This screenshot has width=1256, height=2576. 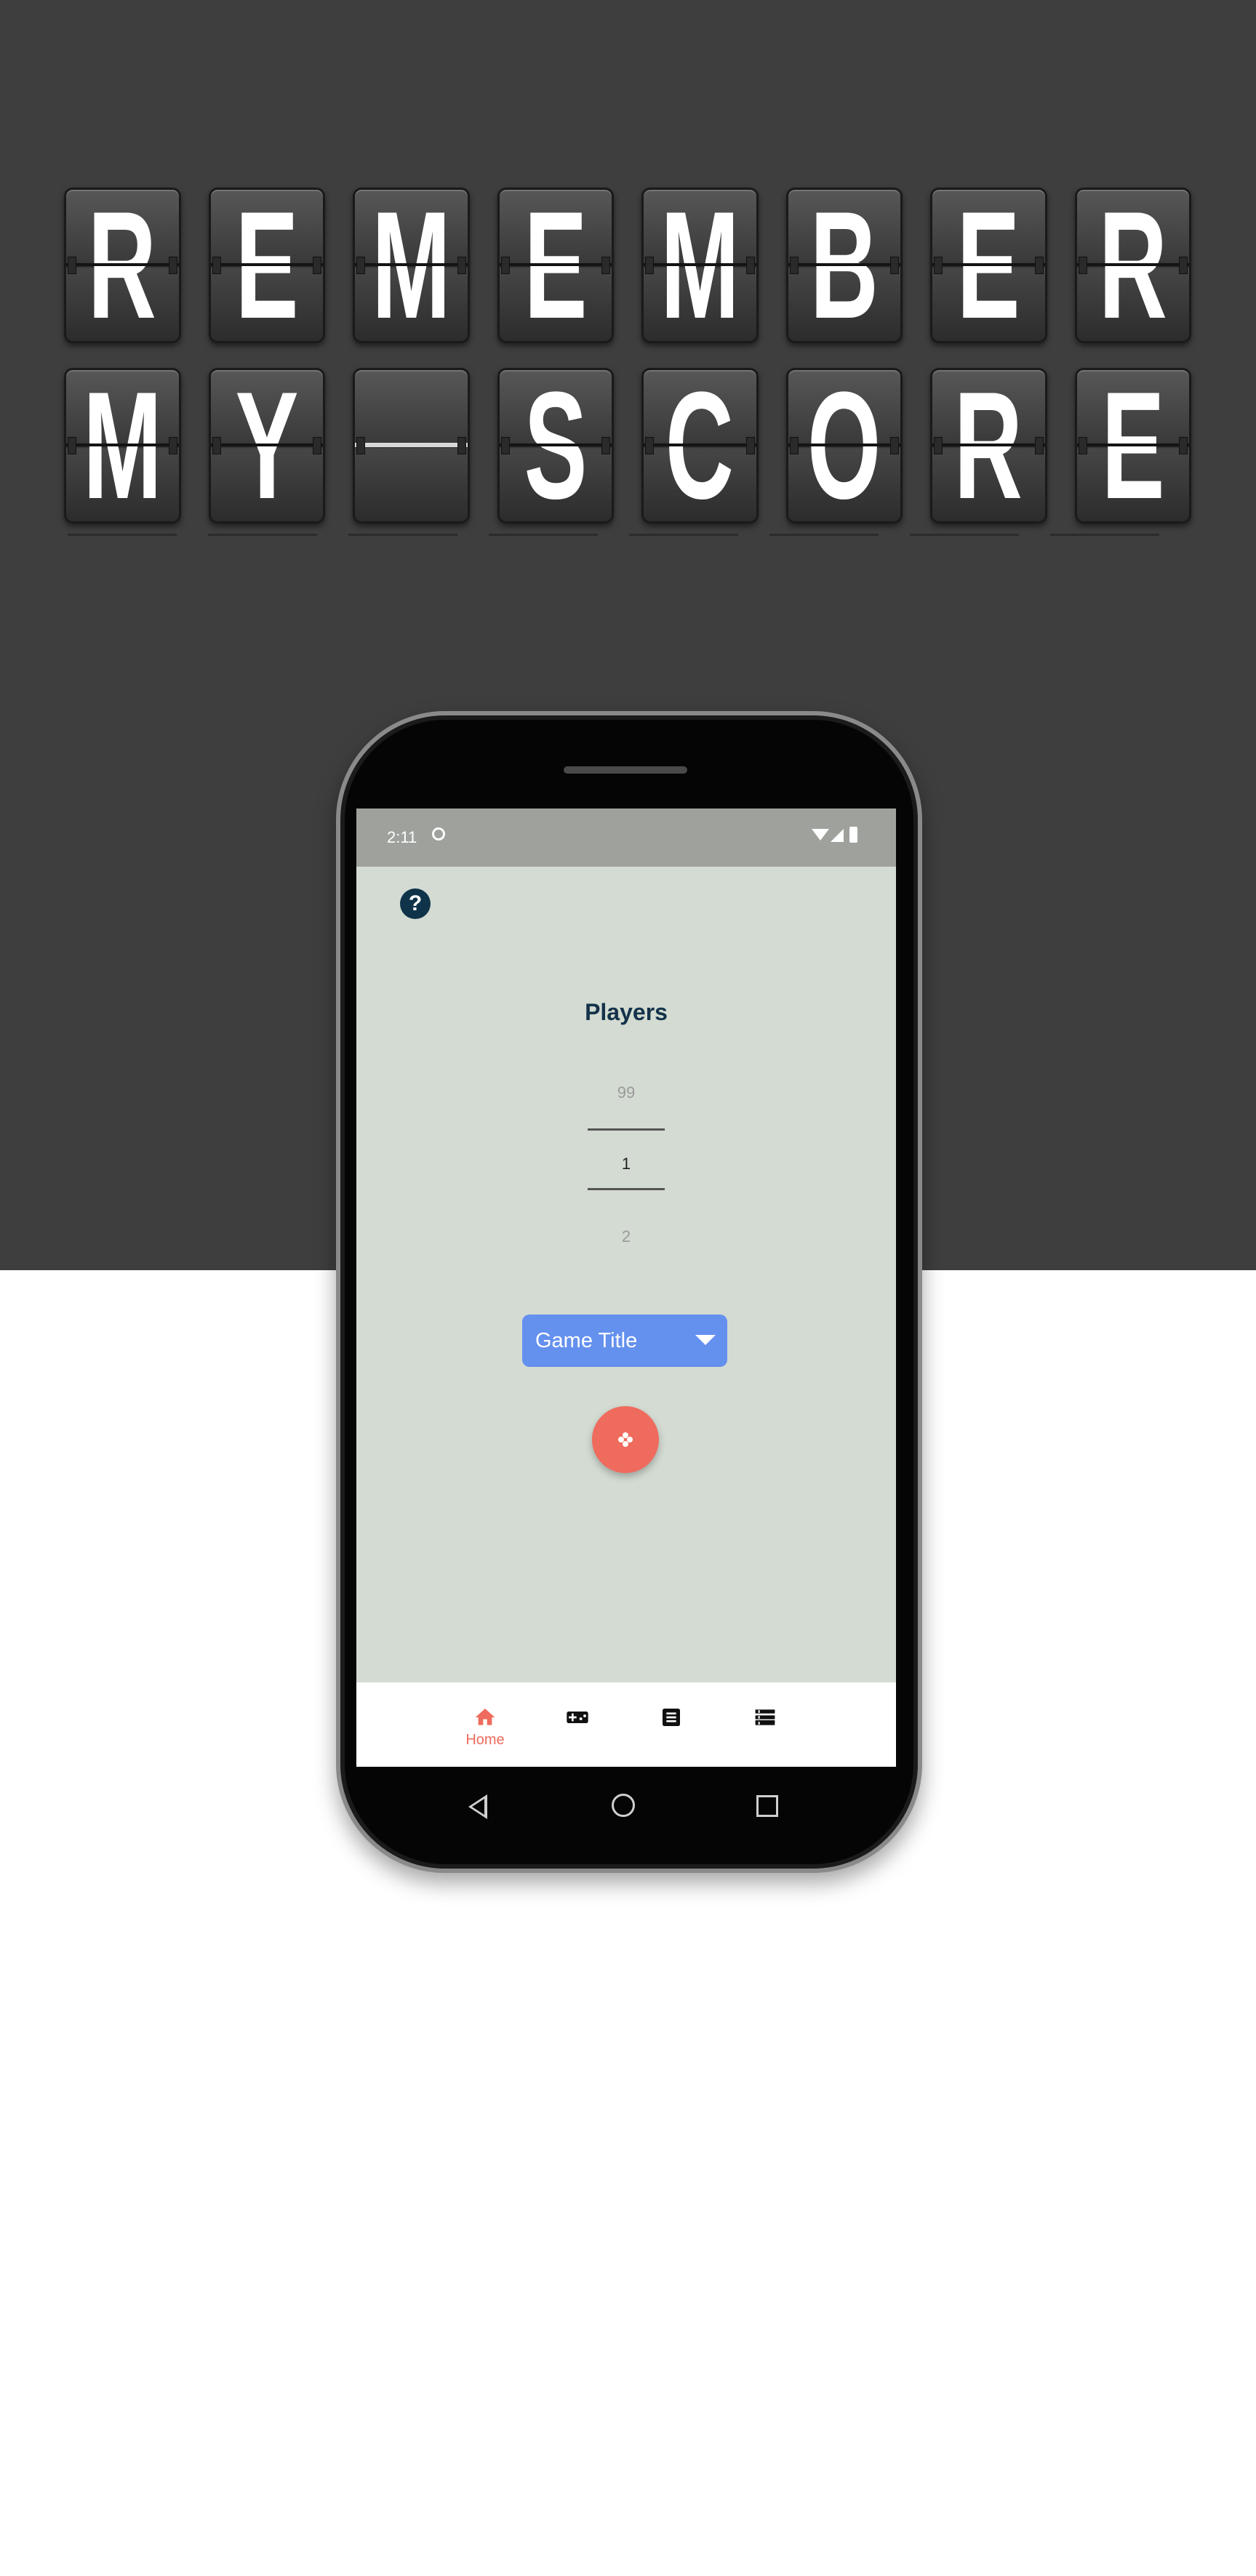 I want to click on flip-tile-blank, so click(x=411, y=446).